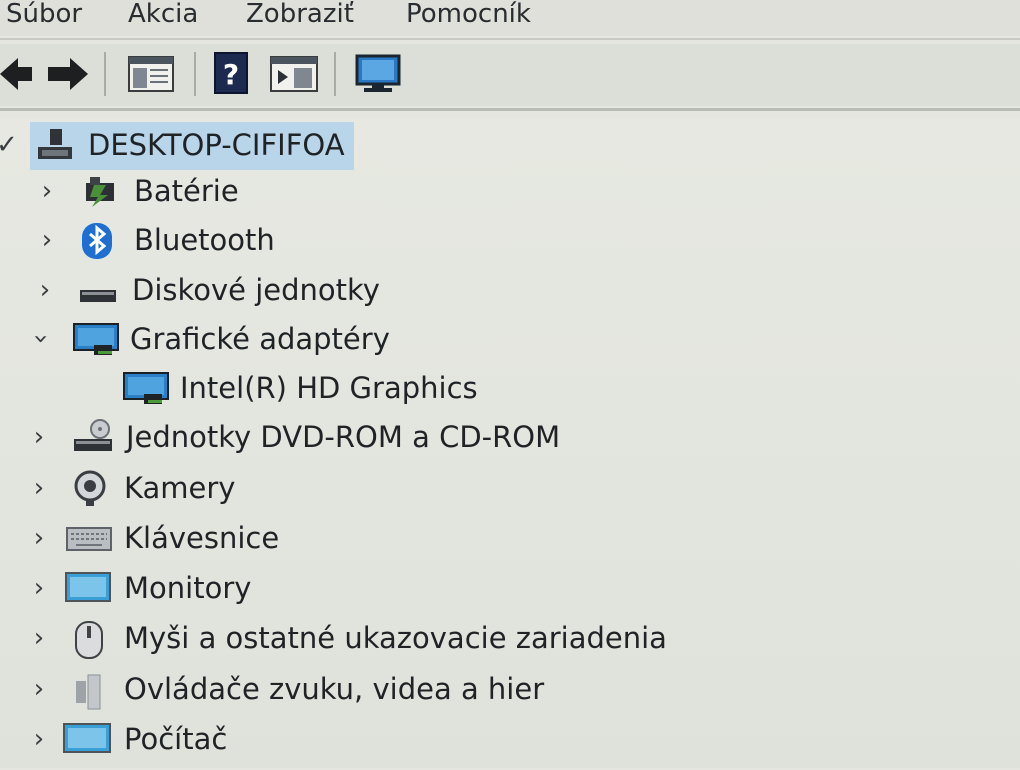 The height and width of the screenshot is (770, 1020). Describe the element at coordinates (510, 75) in the screenshot. I see `toolbar: ?` at that location.